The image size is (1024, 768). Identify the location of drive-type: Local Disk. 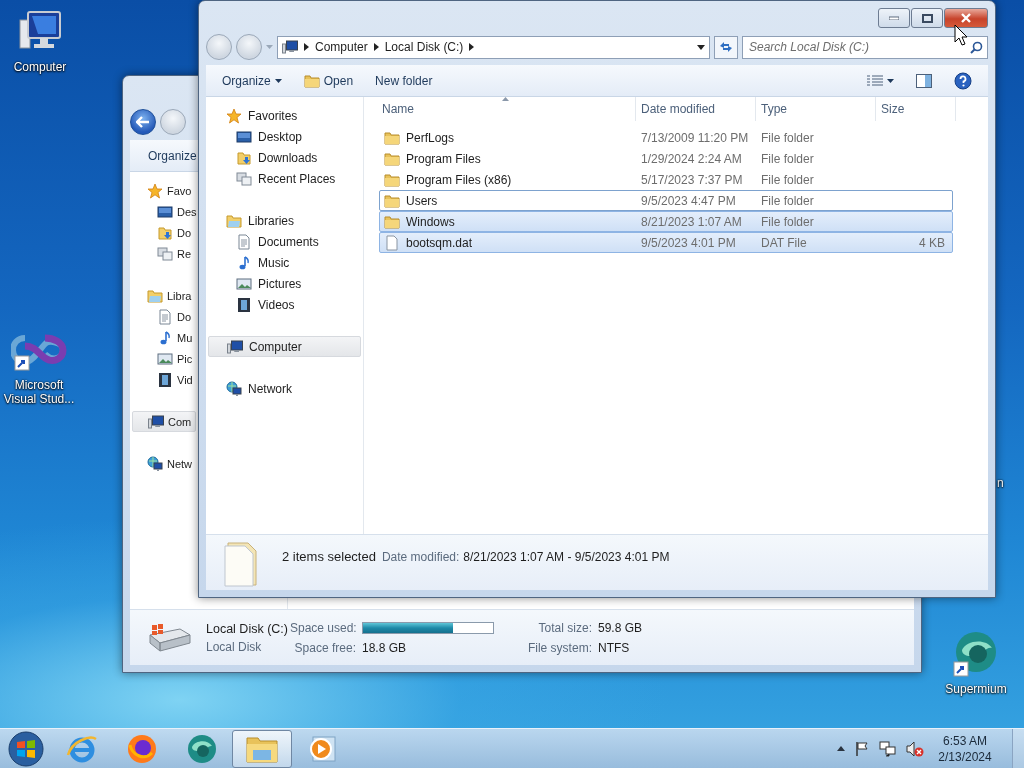
(234, 646).